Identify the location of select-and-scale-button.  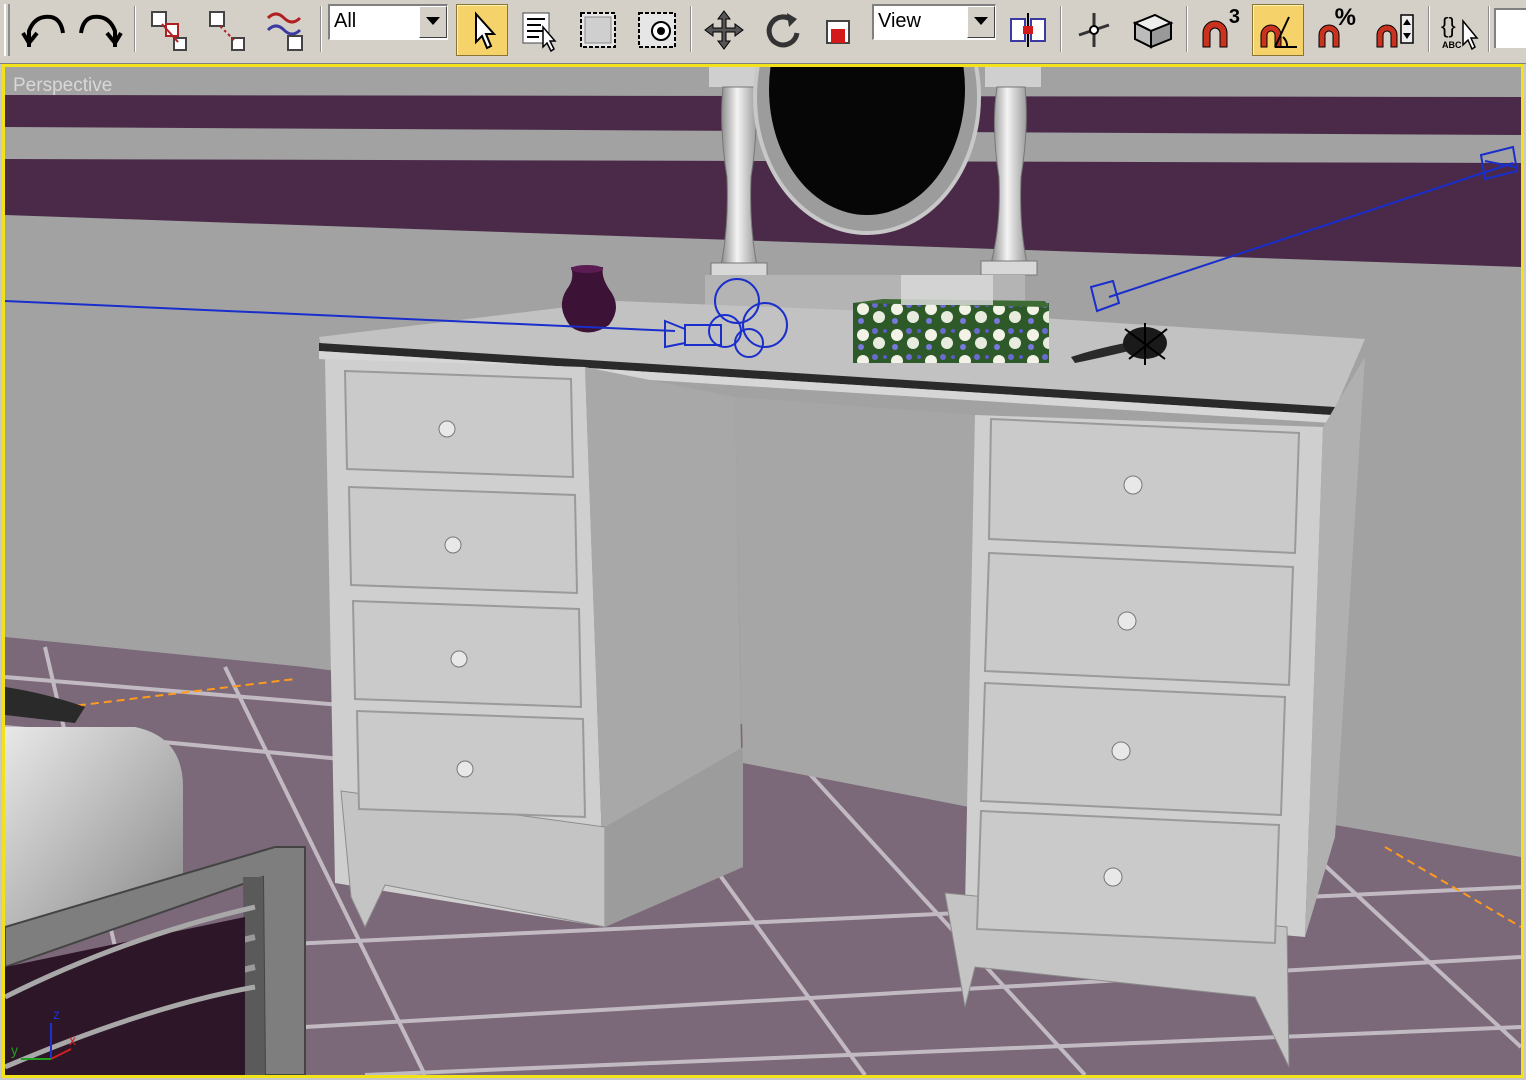
(840, 30).